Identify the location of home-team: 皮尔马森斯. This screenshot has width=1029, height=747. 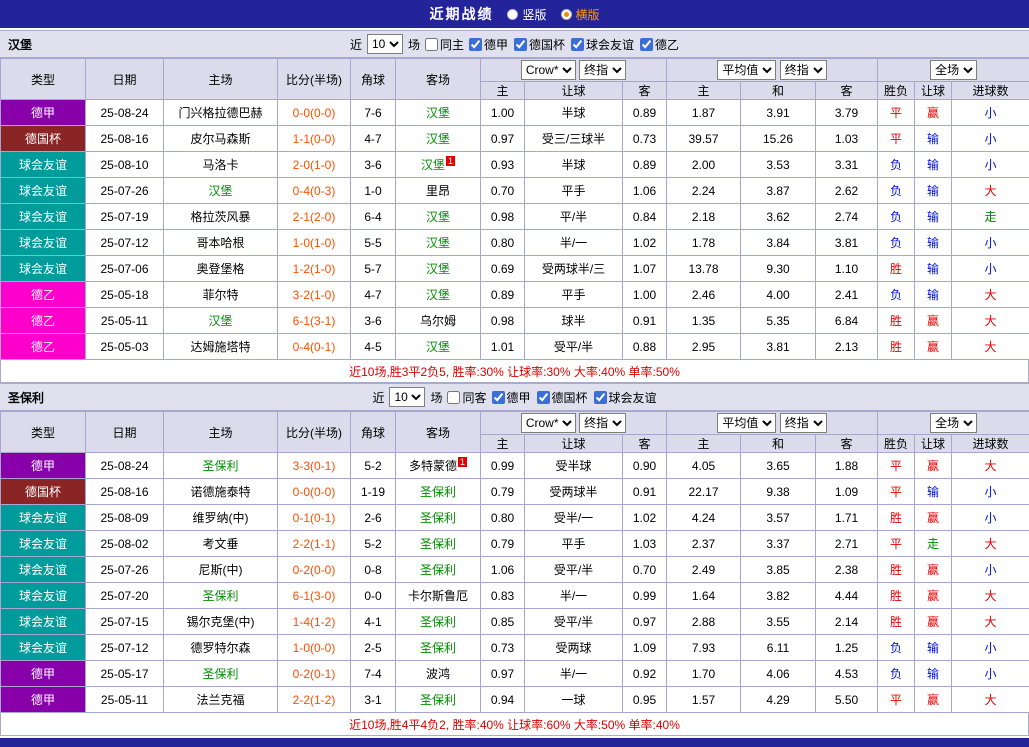
(221, 139).